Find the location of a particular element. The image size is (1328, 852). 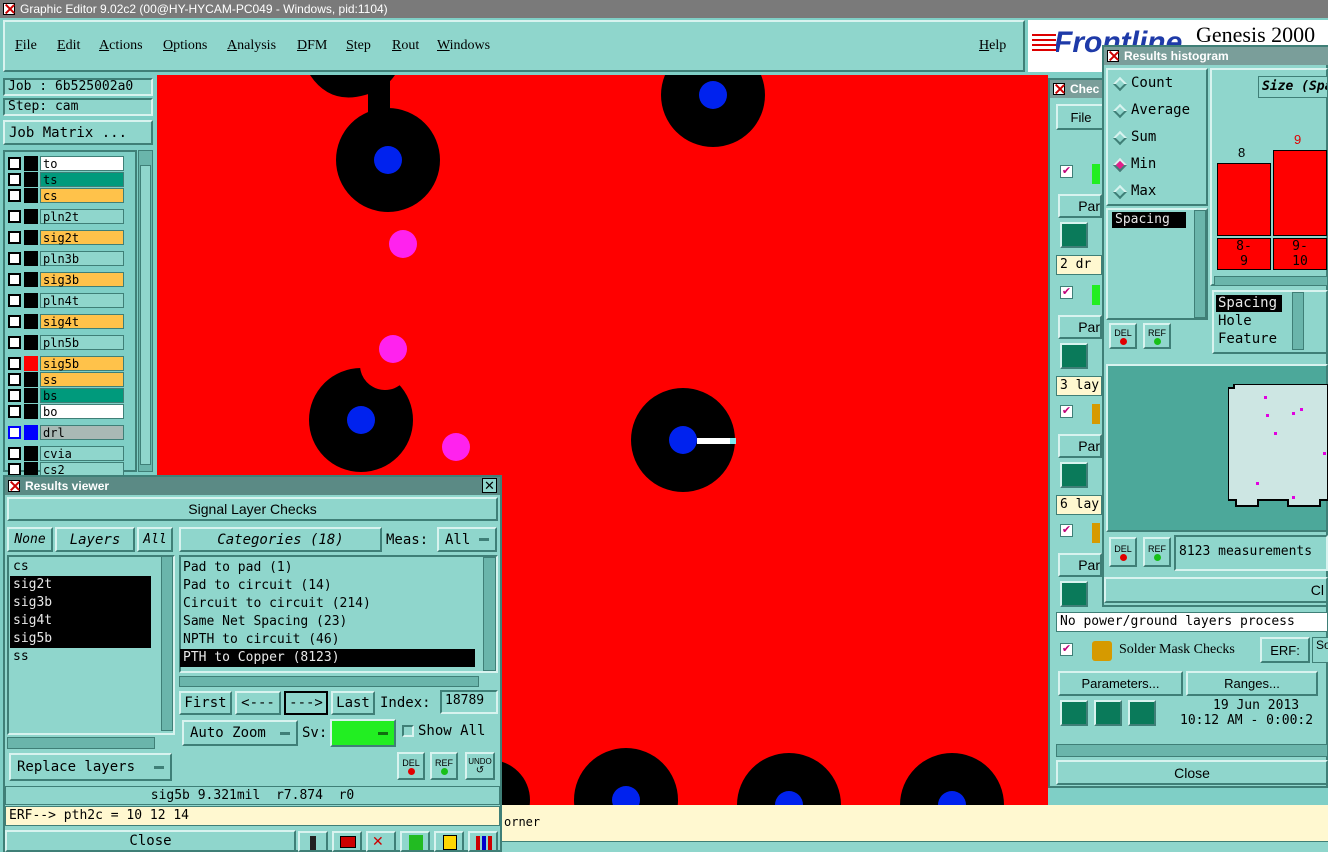

layer-name: sig2t is located at coordinates (82, 237).